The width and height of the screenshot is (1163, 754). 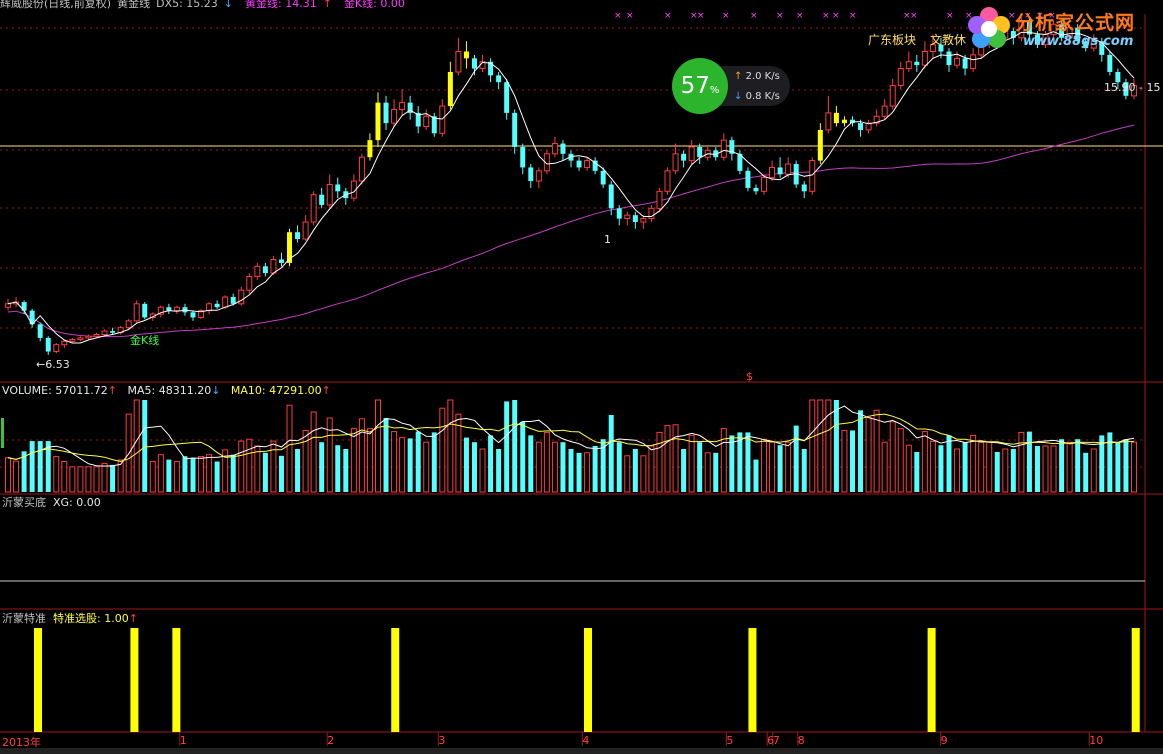 I want to click on flower-logo-icon, so click(x=989, y=27).